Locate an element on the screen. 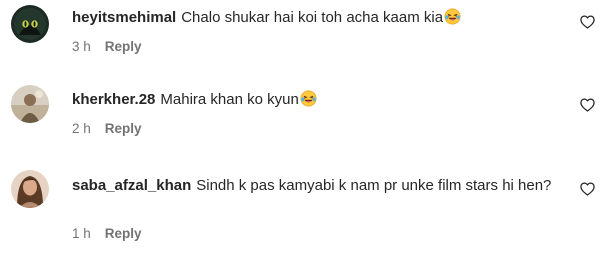 The height and width of the screenshot is (257, 604). comment-body: Chalo shukar hai koi toh acha kaam kia is located at coordinates (312, 17).